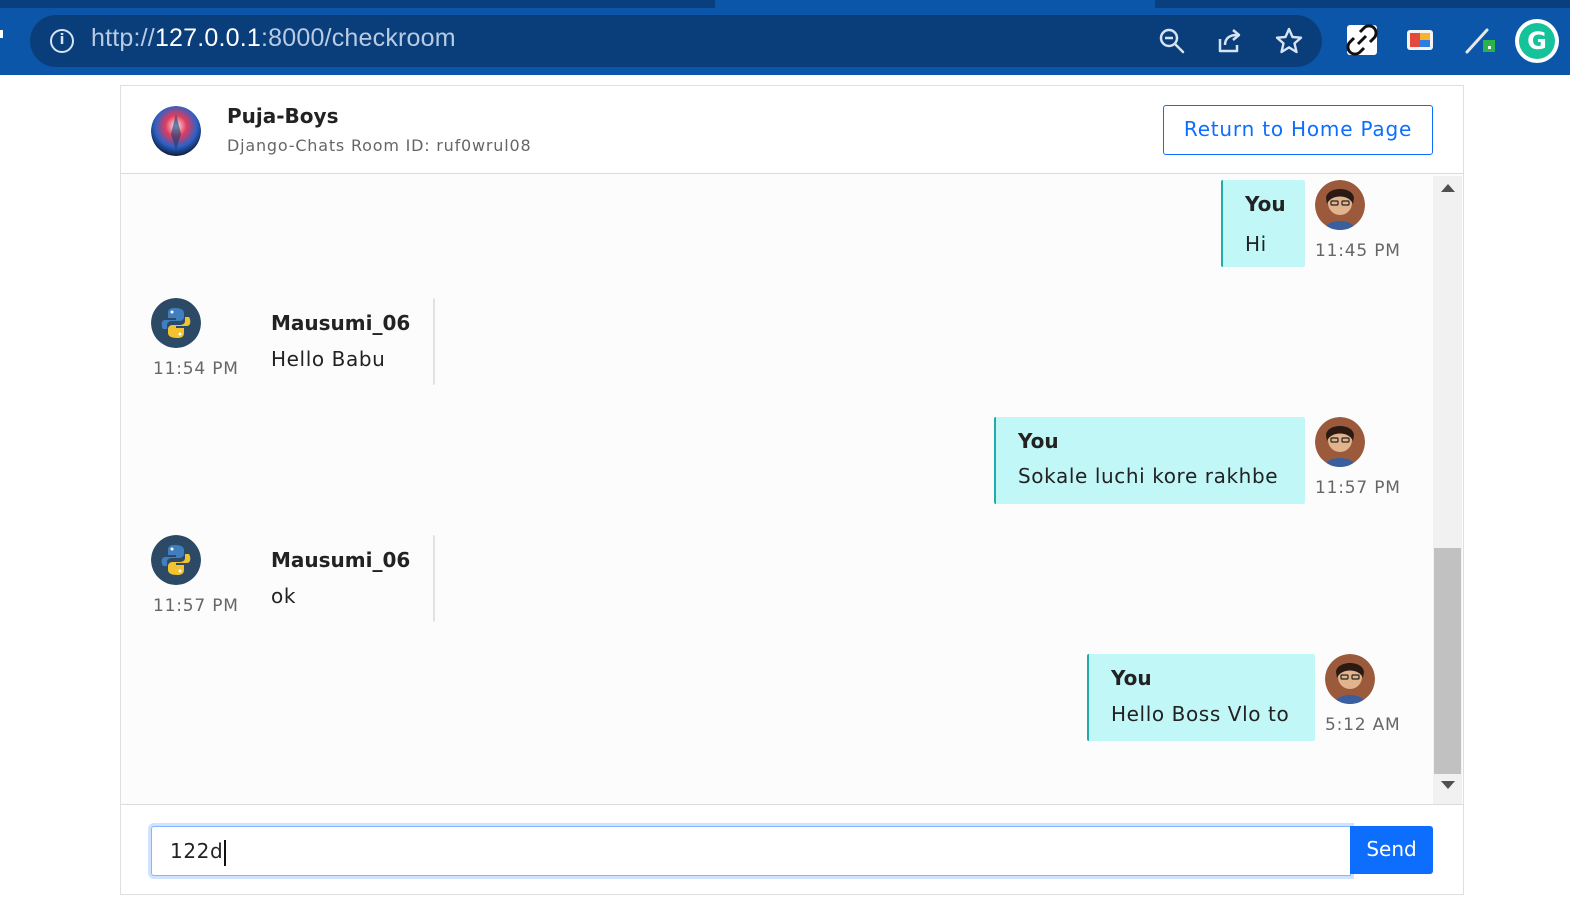 The image size is (1570, 918). What do you see at coordinates (207, 38) in the screenshot?
I see `url-host: 127.0.0.1` at bounding box center [207, 38].